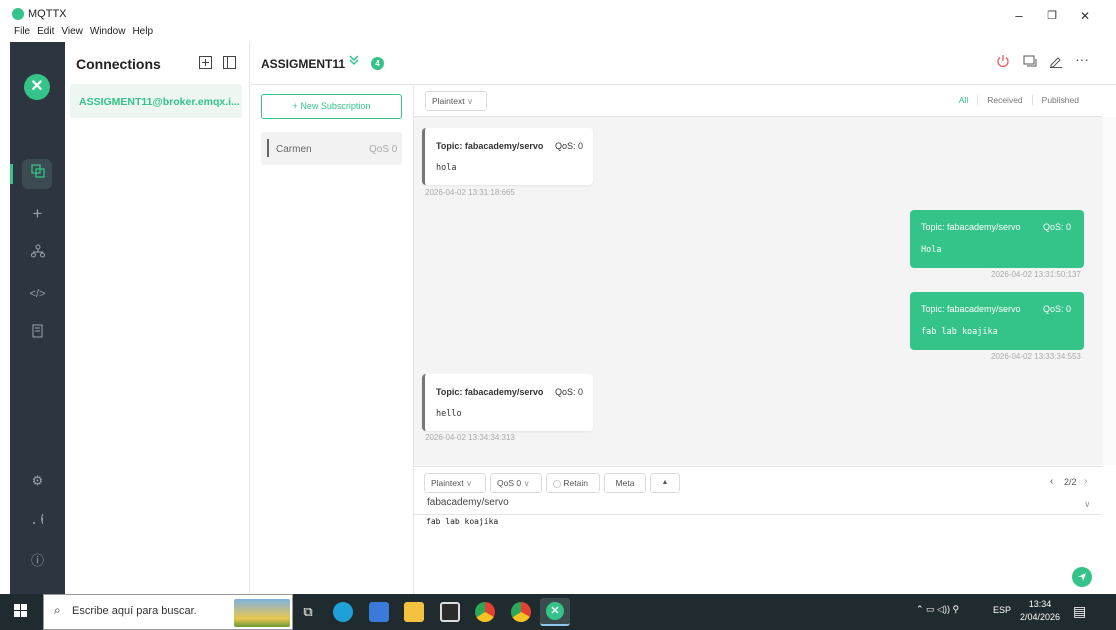 The height and width of the screenshot is (630, 1116). I want to click on meta-button: Meta, so click(625, 483).